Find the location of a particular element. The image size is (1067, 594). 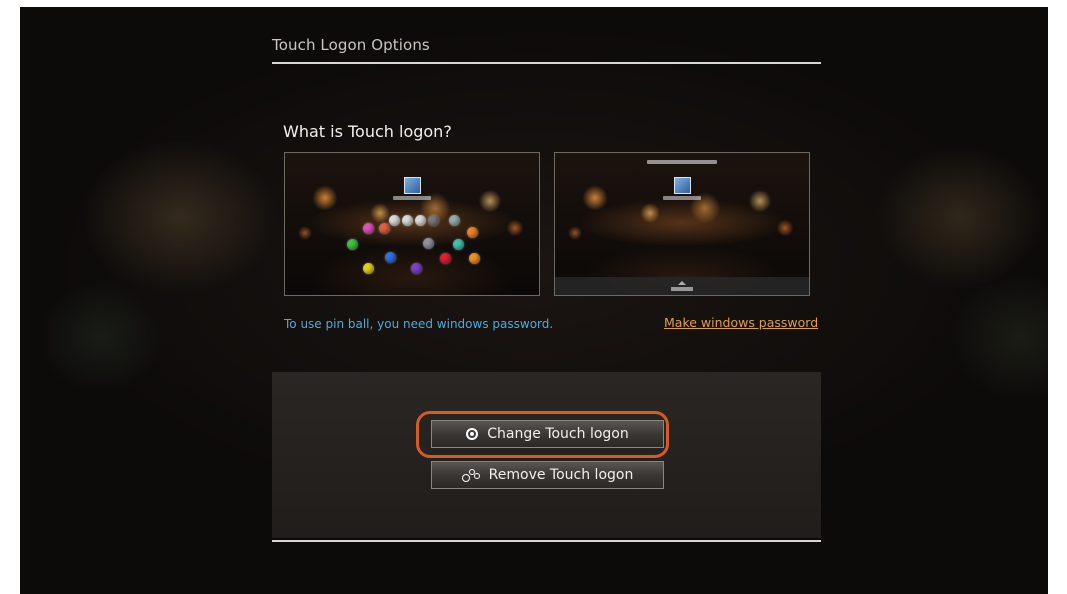

remove-touch-logon-button: Remove Touch logon is located at coordinates (547, 475).